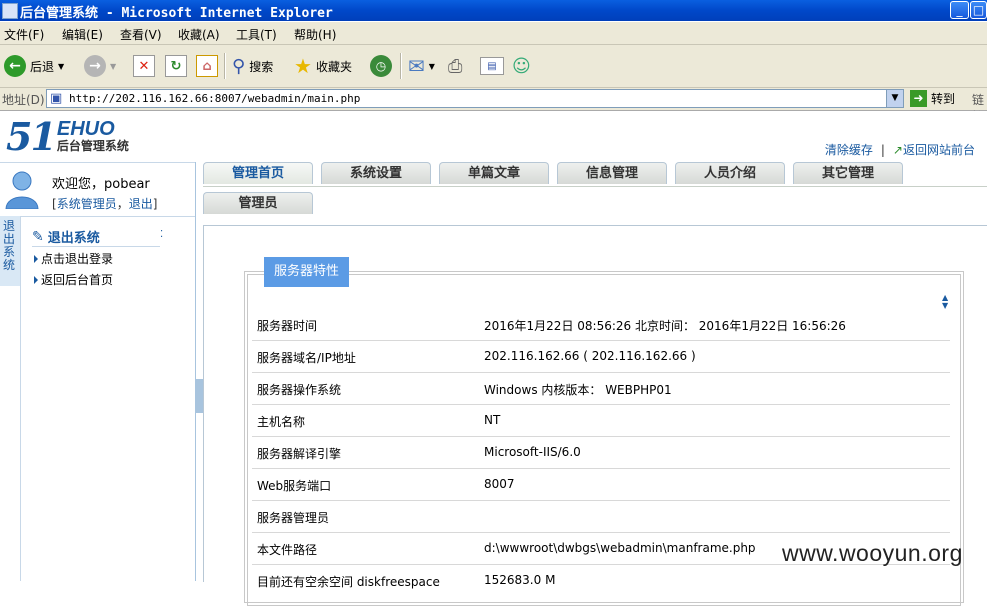  What do you see at coordinates (77, 259) in the screenshot?
I see `menu-item-label: 点击退出登录` at bounding box center [77, 259].